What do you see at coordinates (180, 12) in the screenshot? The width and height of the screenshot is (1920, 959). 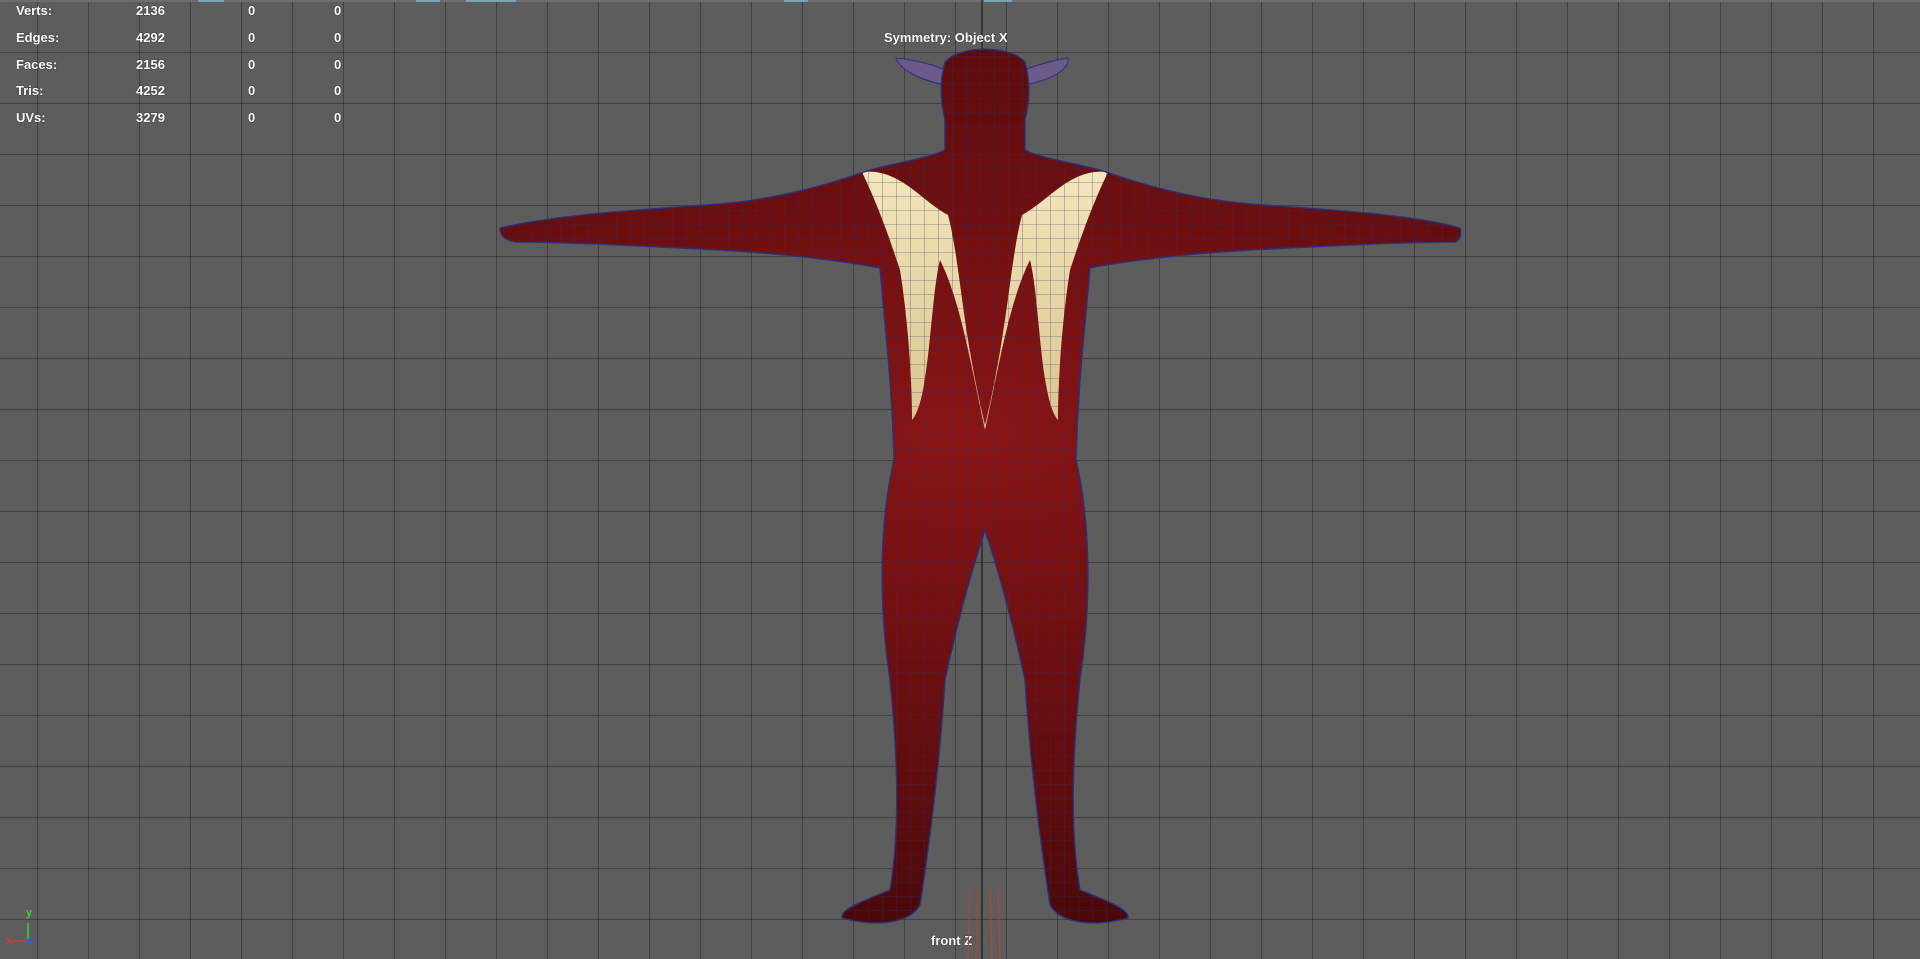 I see `hud-row-verts: Verts: 2136 0 0` at bounding box center [180, 12].